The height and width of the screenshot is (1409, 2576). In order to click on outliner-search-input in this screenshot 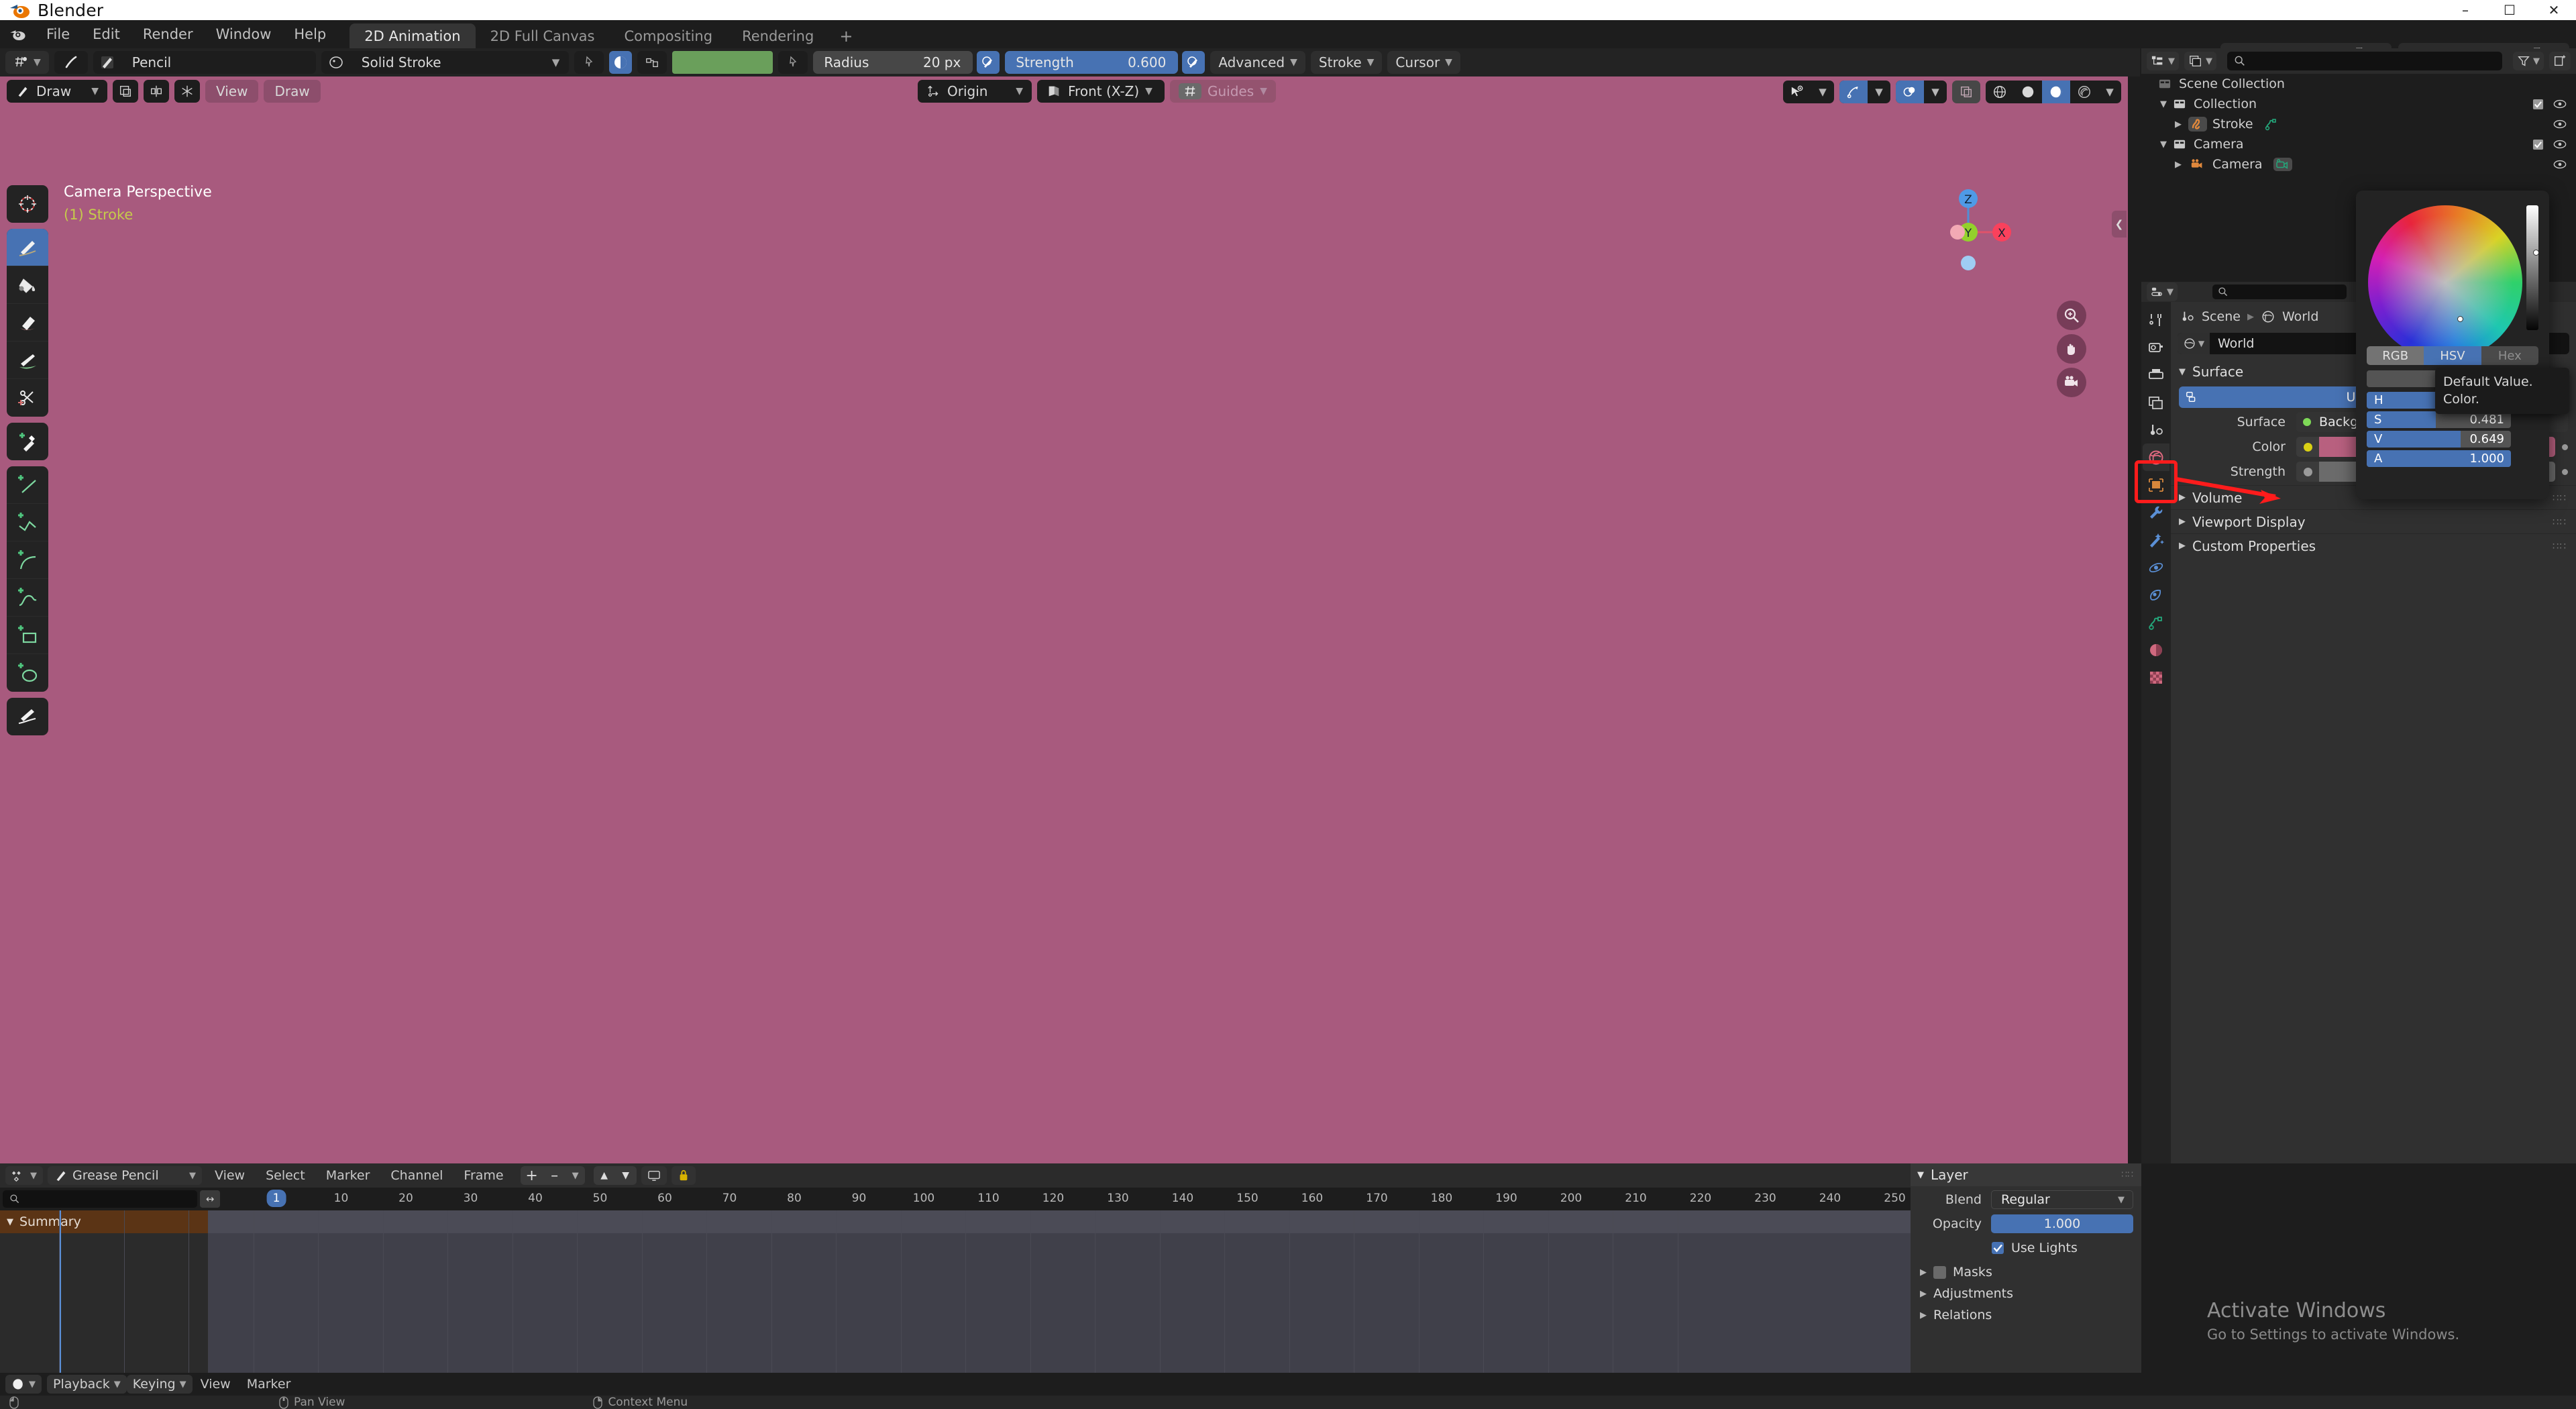, I will do `click(2364, 61)`.